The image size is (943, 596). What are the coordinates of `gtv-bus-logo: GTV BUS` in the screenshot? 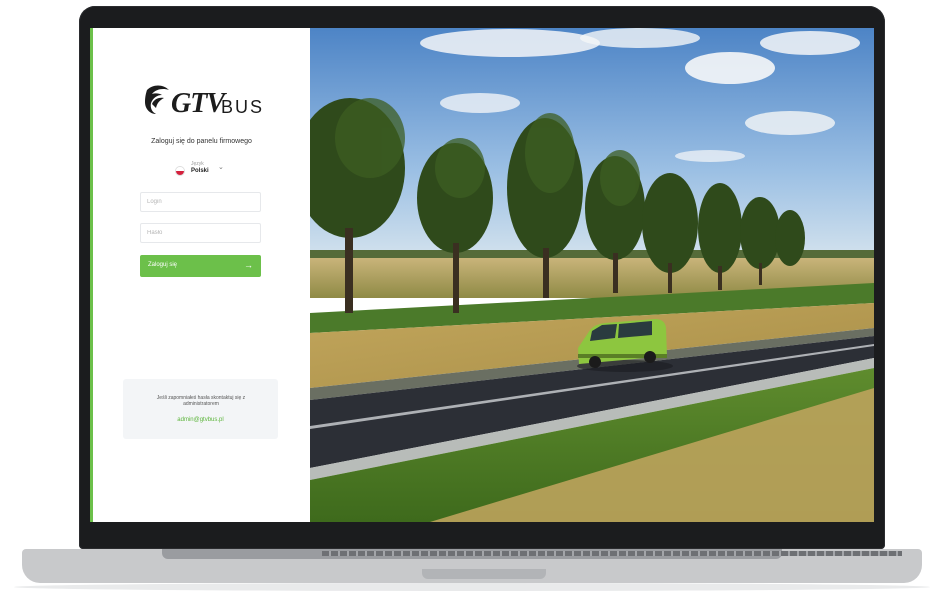 It's located at (208, 104).